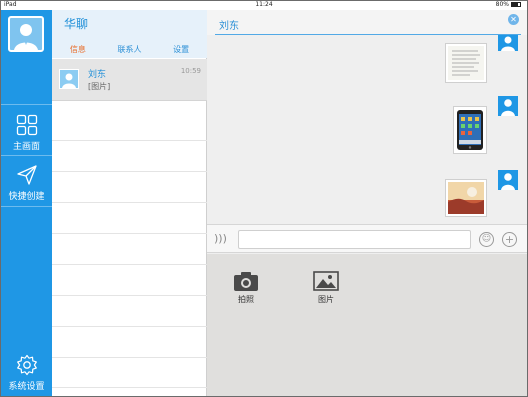 The height and width of the screenshot is (397, 528). I want to click on send-icon, so click(26, 175).